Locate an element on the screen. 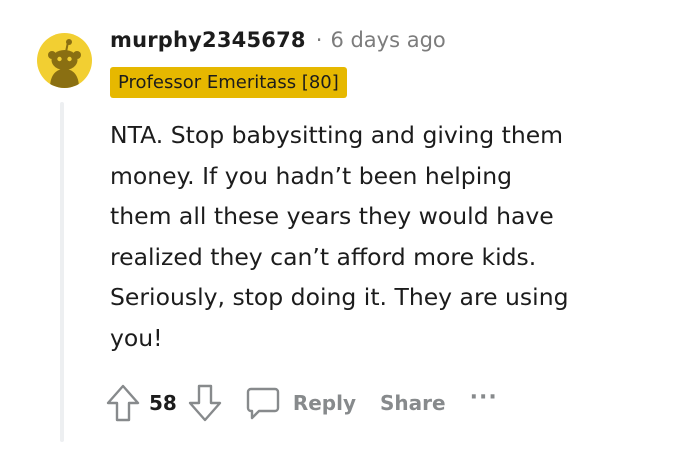 Image resolution: width=700 pixels, height=449 pixels. downvote-arrow-icon is located at coordinates (205, 403).